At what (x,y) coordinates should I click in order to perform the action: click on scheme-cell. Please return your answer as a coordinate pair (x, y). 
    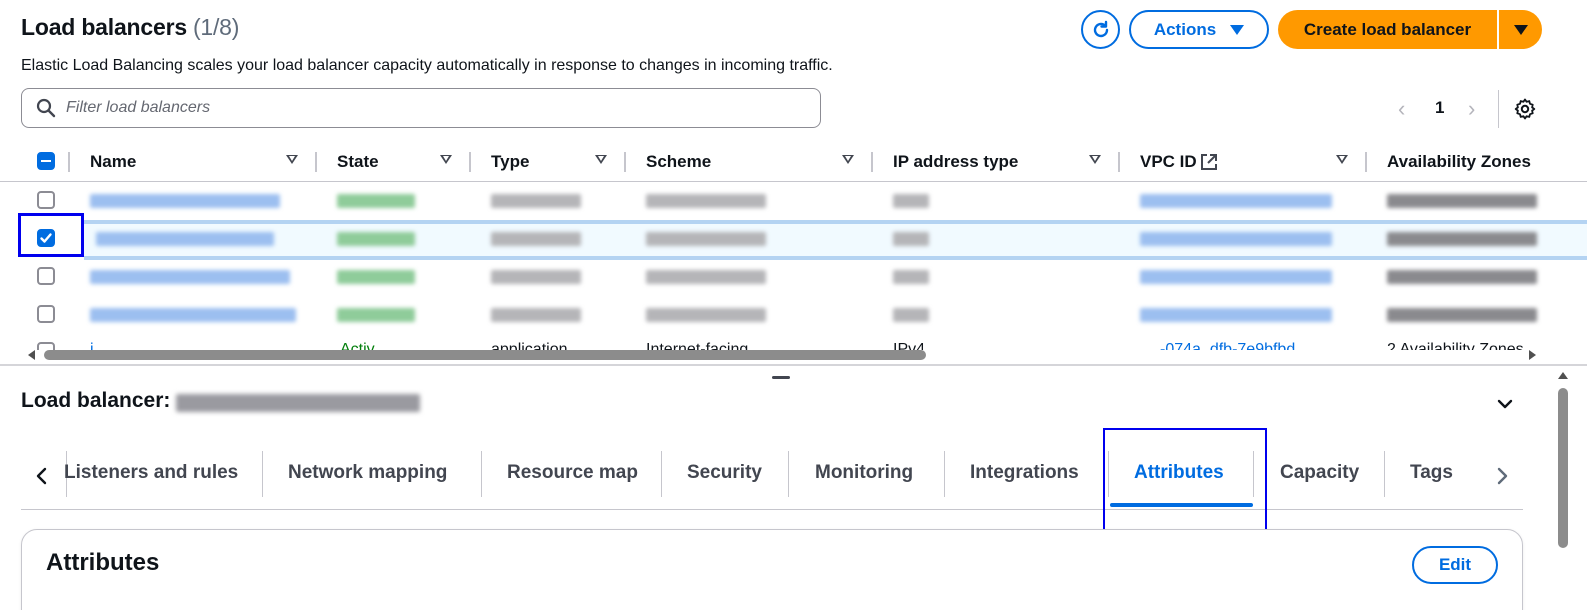
    Looking at the image, I should click on (706, 201).